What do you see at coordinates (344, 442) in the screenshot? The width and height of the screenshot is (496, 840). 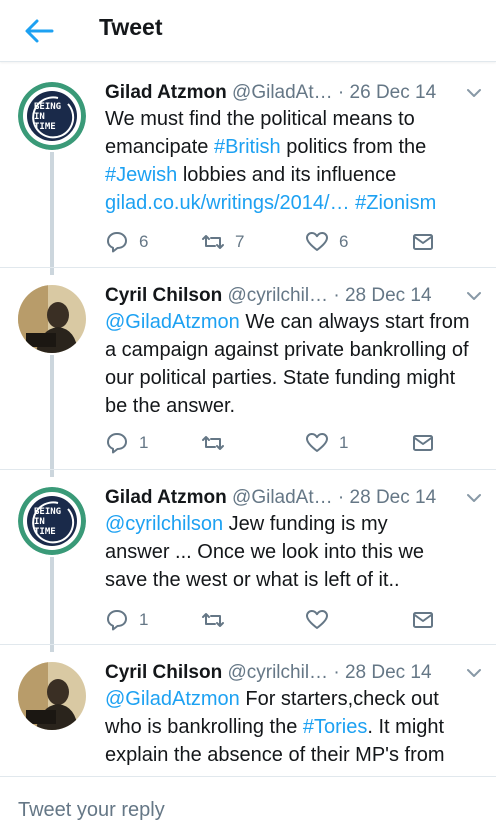 I see `likes-count: 1` at bounding box center [344, 442].